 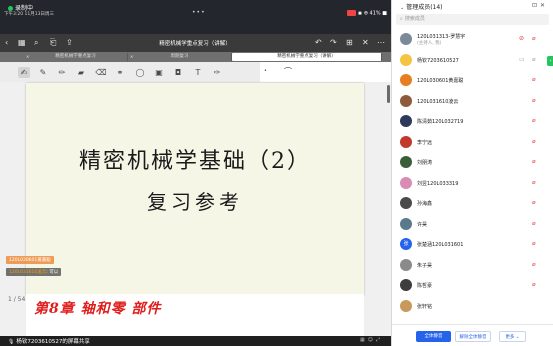 What do you see at coordinates (472, 101) in the screenshot?
I see `member-row: 120L031610凌云 ⌀` at bounding box center [472, 101].